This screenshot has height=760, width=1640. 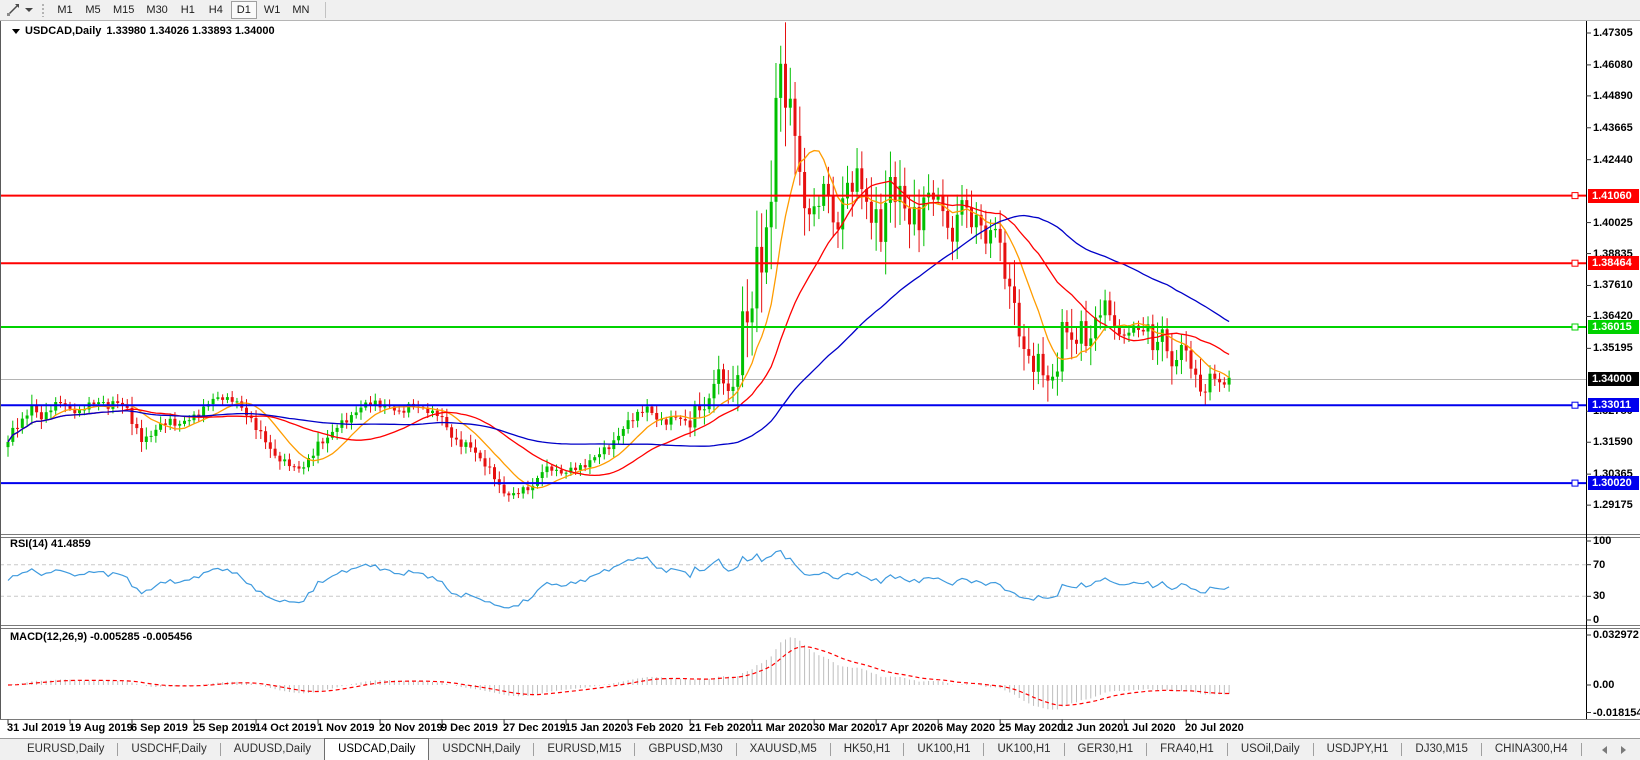 What do you see at coordinates (1613, 405) in the screenshot?
I see `level-price-chip: 1.33011` at bounding box center [1613, 405].